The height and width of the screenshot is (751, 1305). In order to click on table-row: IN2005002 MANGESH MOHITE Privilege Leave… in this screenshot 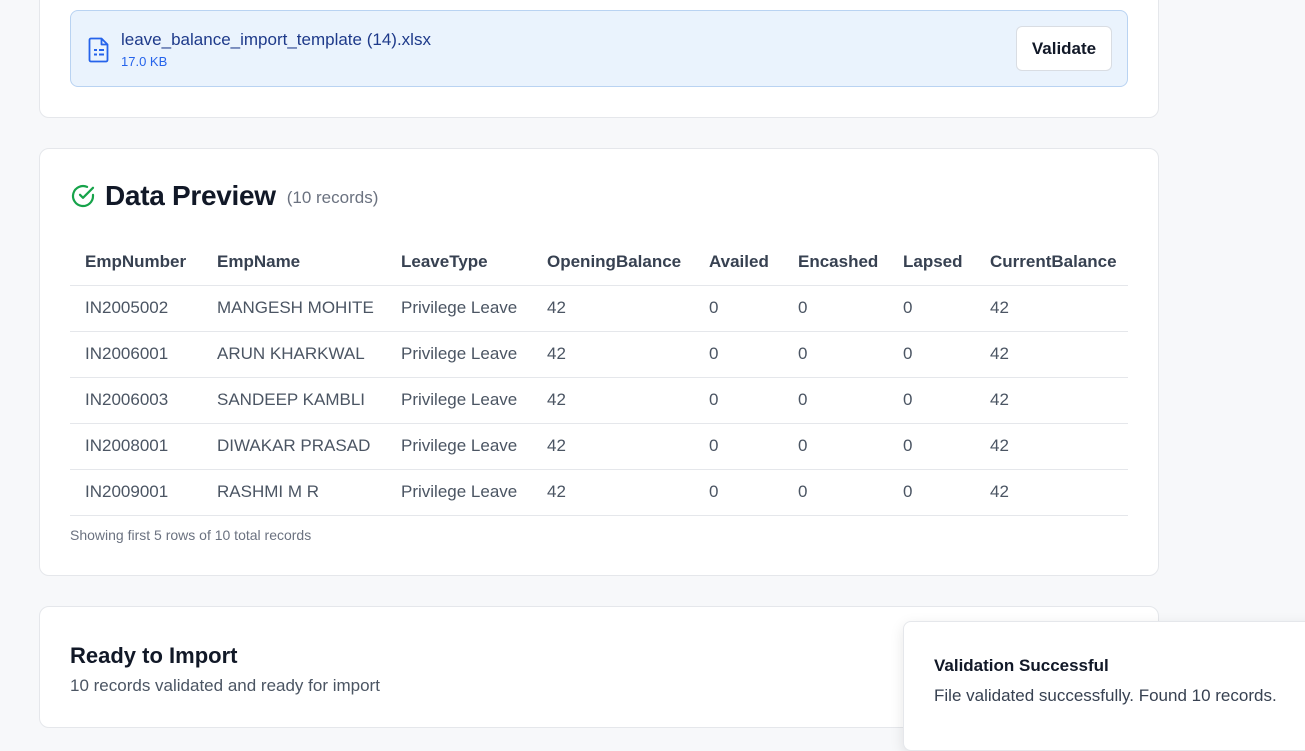, I will do `click(599, 308)`.